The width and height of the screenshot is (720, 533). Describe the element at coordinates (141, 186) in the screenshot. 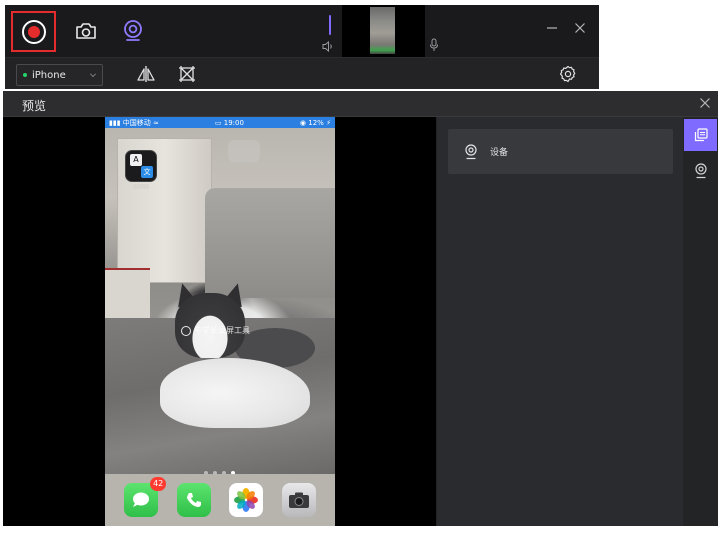

I see `translate-app-label` at that location.